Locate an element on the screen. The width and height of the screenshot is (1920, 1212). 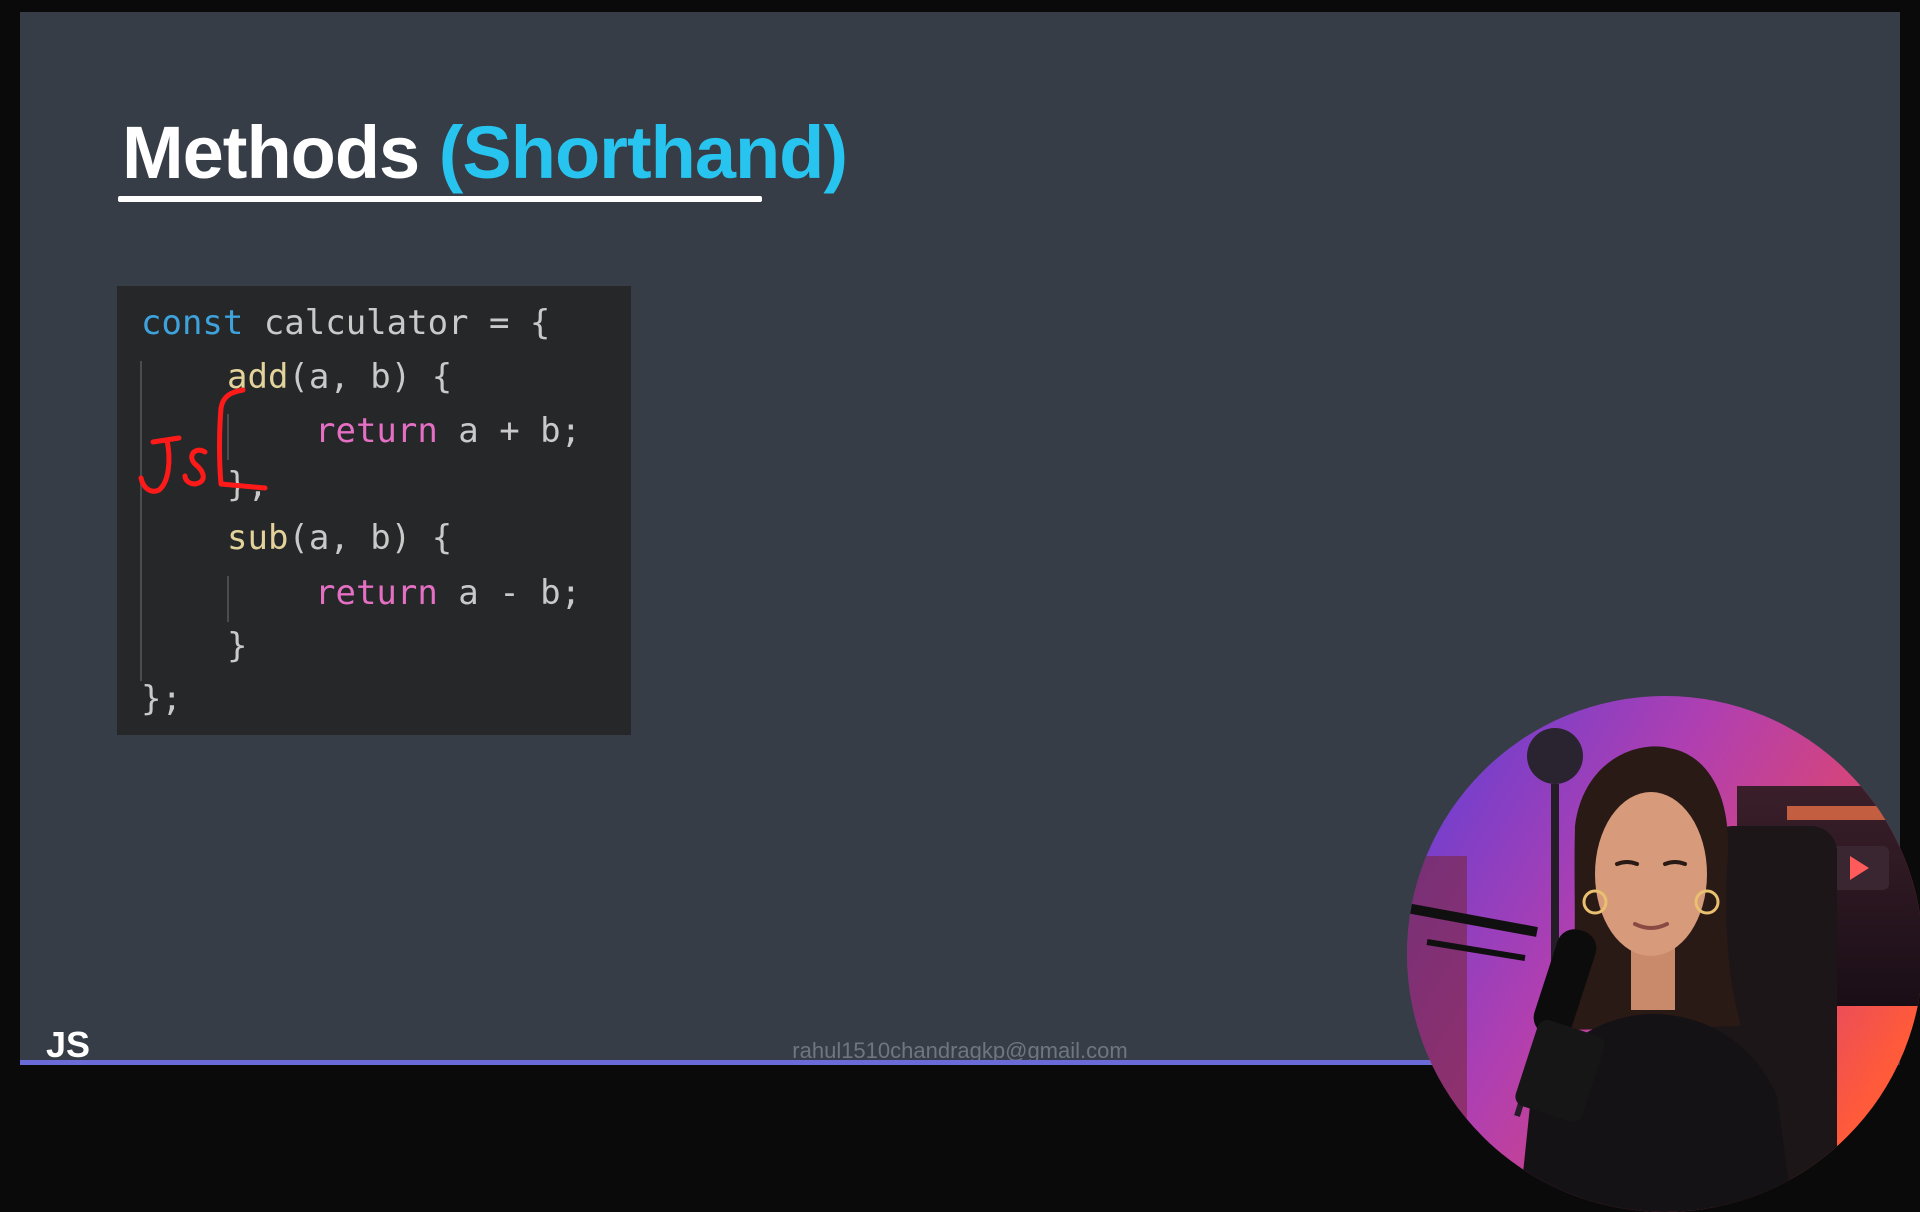
code-text: a - b; is located at coordinates (509, 593).